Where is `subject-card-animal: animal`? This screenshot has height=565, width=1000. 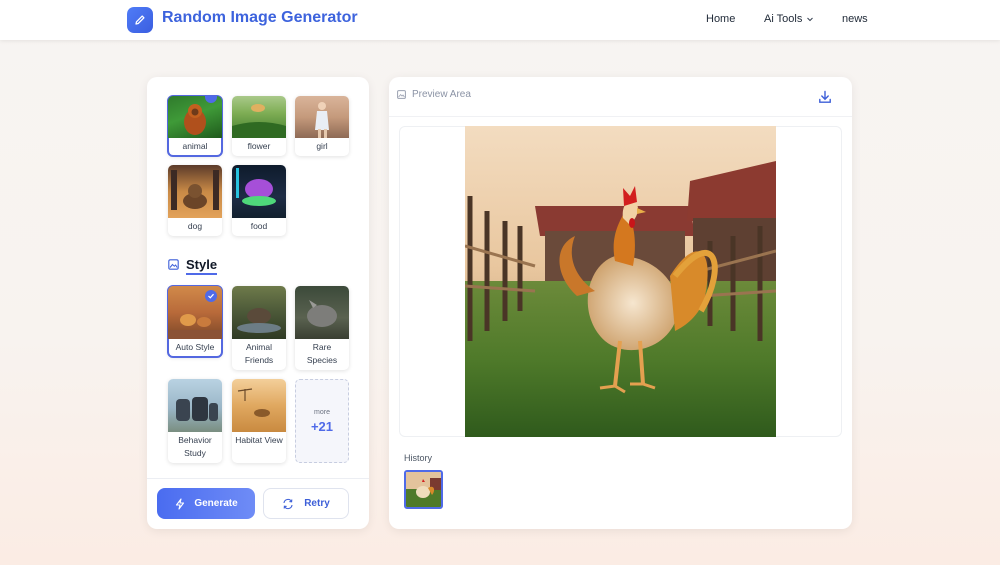
subject-card-animal: animal is located at coordinates (195, 126).